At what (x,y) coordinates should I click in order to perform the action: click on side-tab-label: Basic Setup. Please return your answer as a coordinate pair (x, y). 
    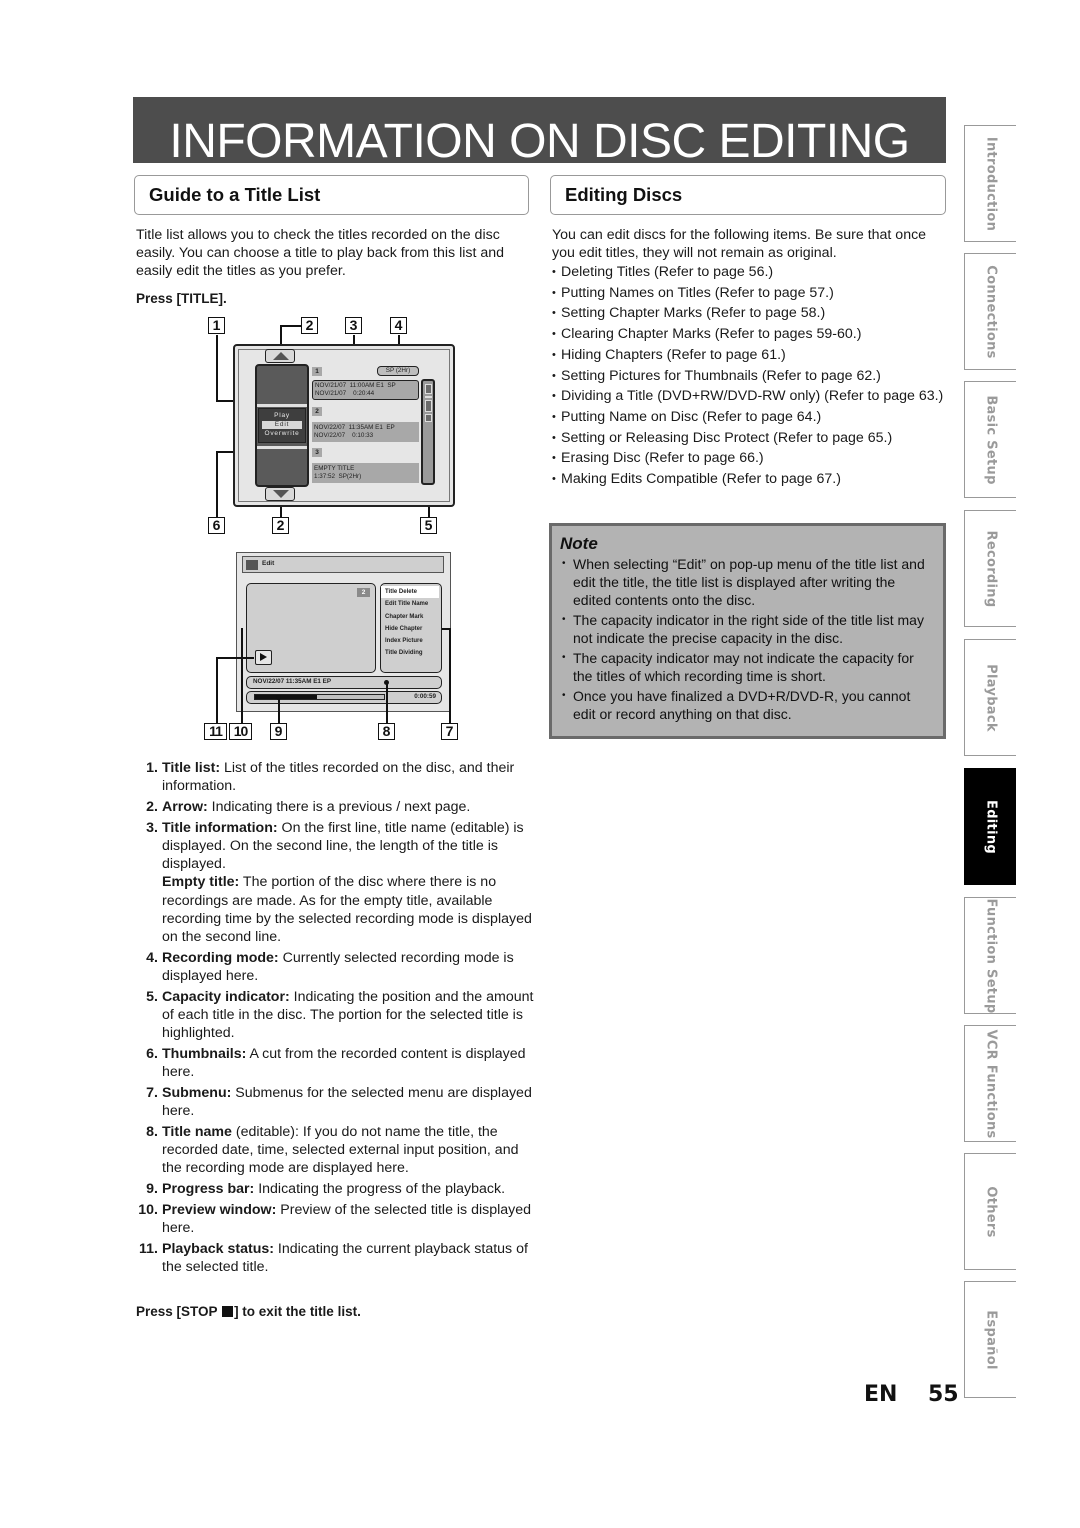
    Looking at the image, I should click on (990, 439).